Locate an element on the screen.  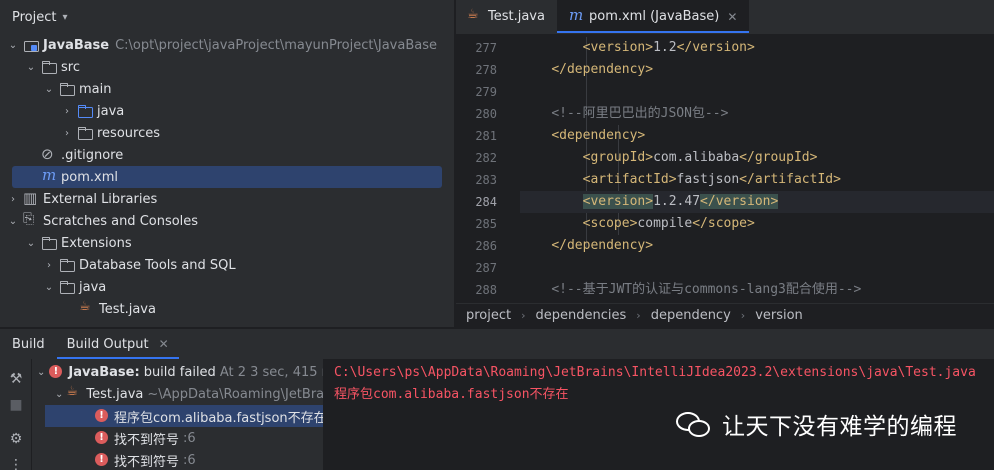
code-line: <version>1.2</version> is located at coordinates (757, 48).